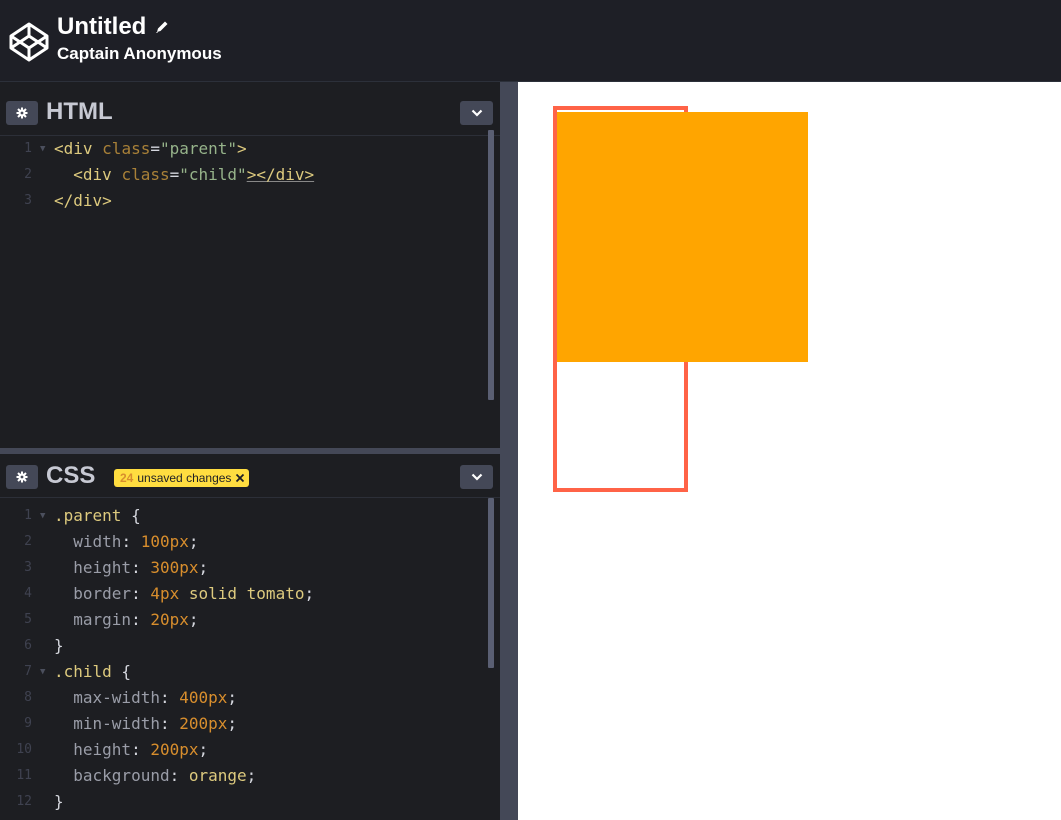 Image resolution: width=1061 pixels, height=820 pixels. What do you see at coordinates (28, 723) in the screenshot?
I see `line-number: 9` at bounding box center [28, 723].